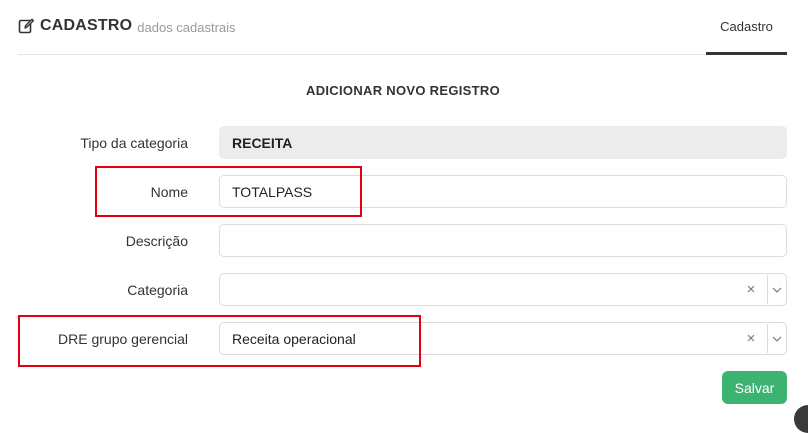  I want to click on nome-input: TOTALPASS, so click(503, 191).